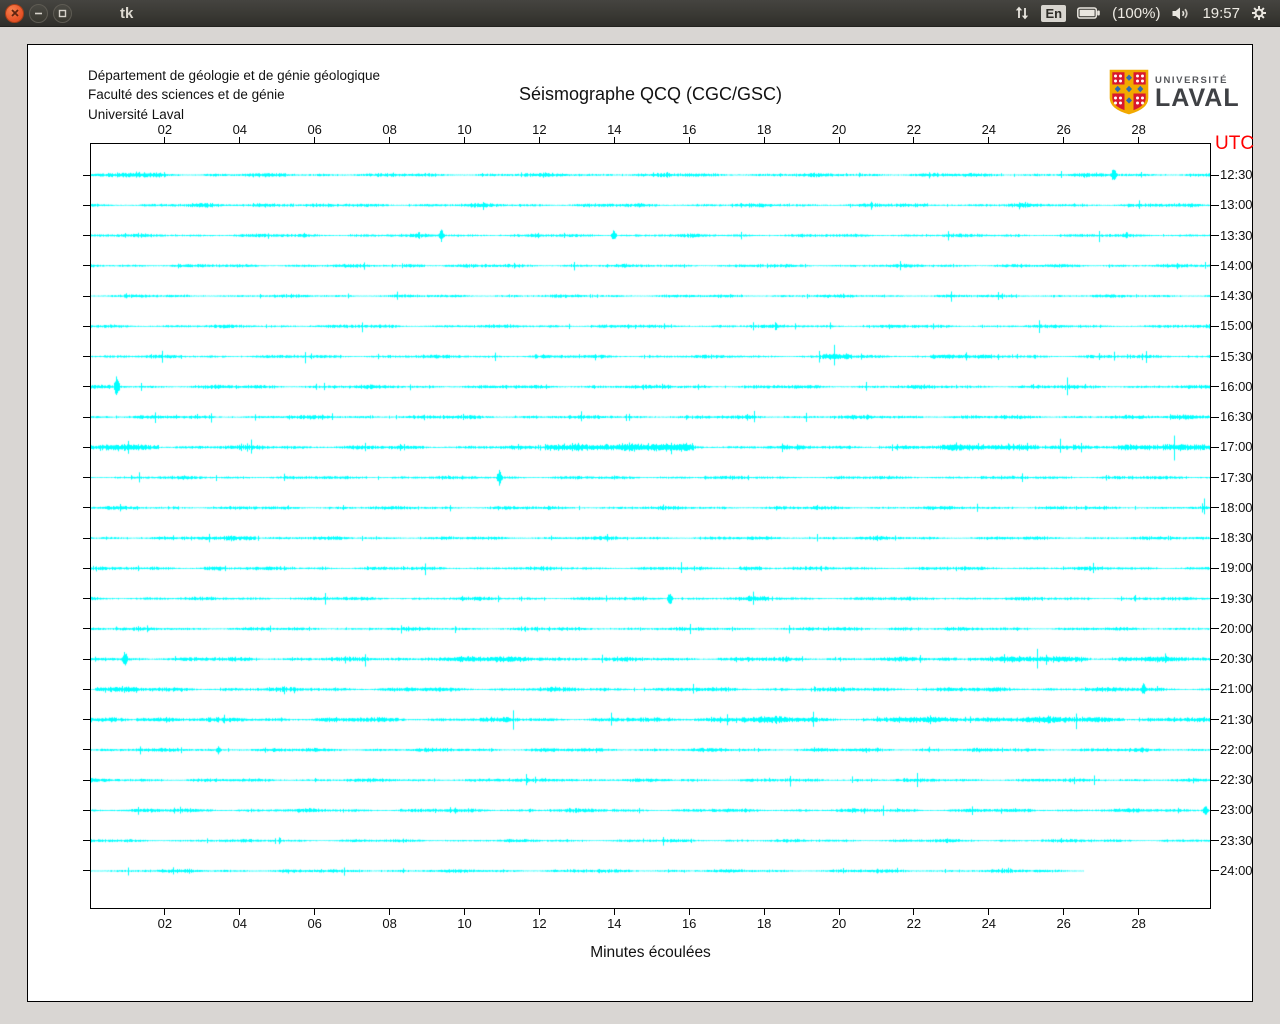  I want to click on x-tick-label-bottom: 08, so click(389, 923).